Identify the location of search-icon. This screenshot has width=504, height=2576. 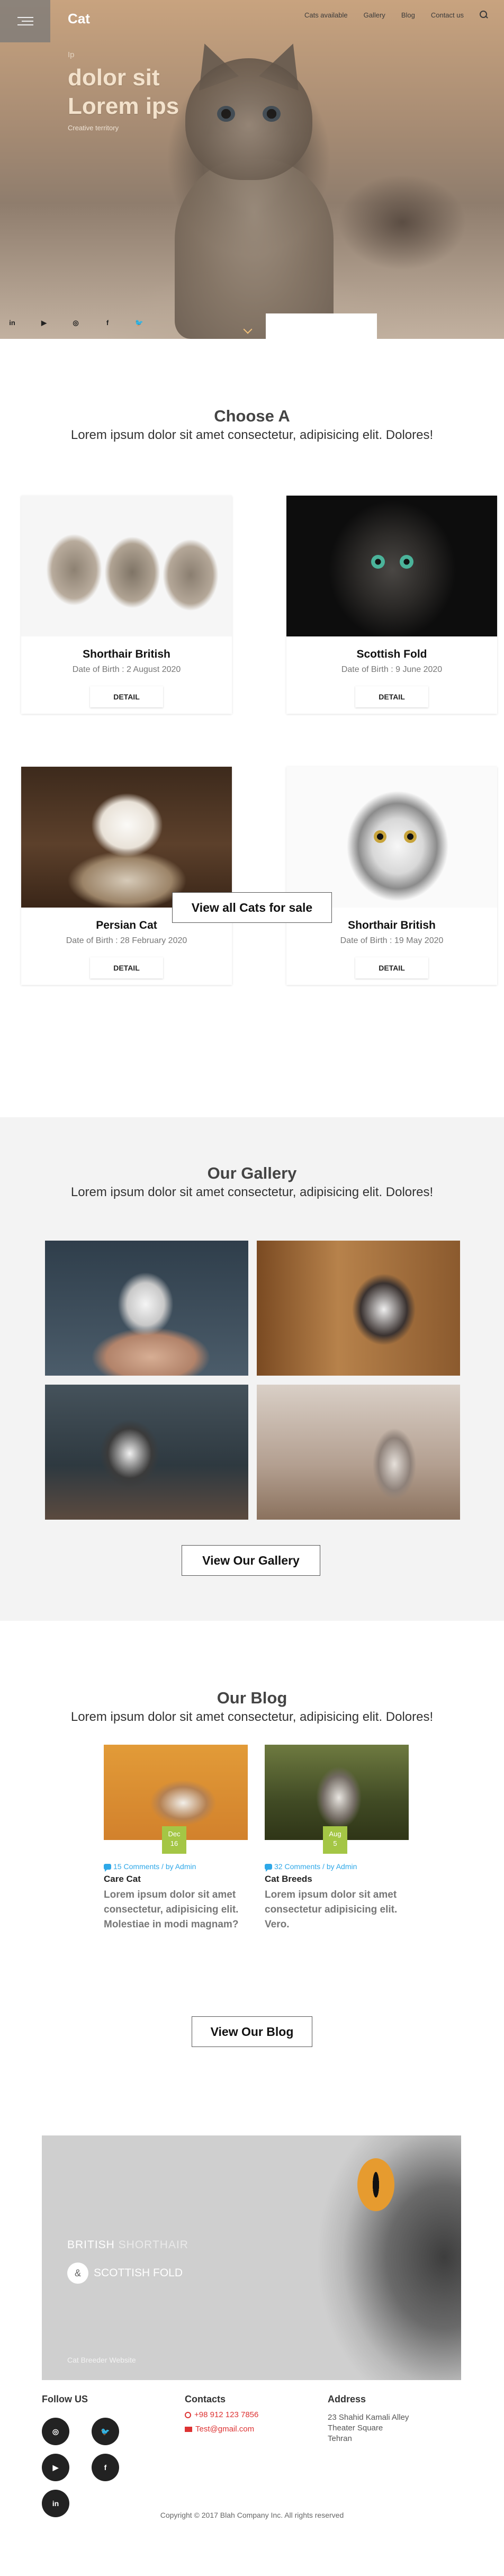
(484, 15).